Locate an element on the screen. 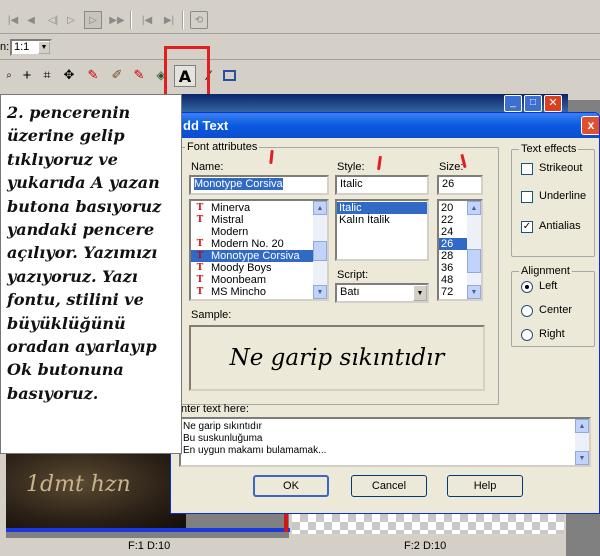 The image size is (600, 556). eraser-tool-icon: ✎ is located at coordinates (139, 75).